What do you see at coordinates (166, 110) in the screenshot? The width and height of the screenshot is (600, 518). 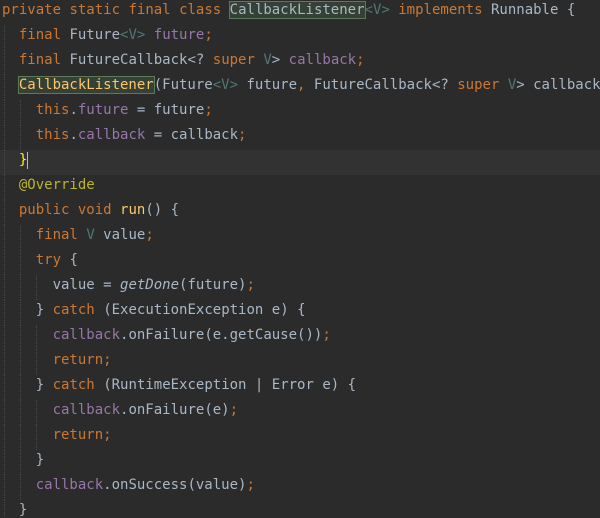 I see `assign-future: = future` at bounding box center [166, 110].